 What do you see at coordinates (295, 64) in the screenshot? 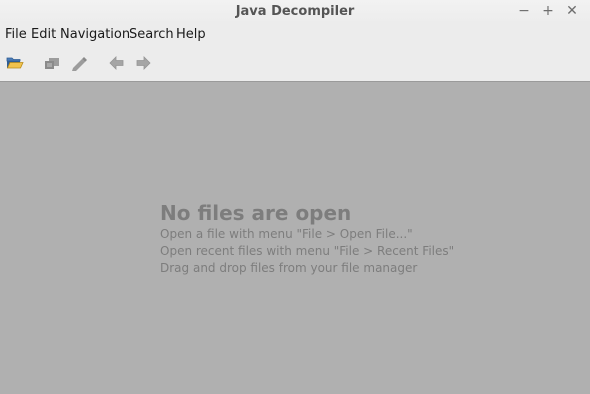
I see `toolbar` at bounding box center [295, 64].